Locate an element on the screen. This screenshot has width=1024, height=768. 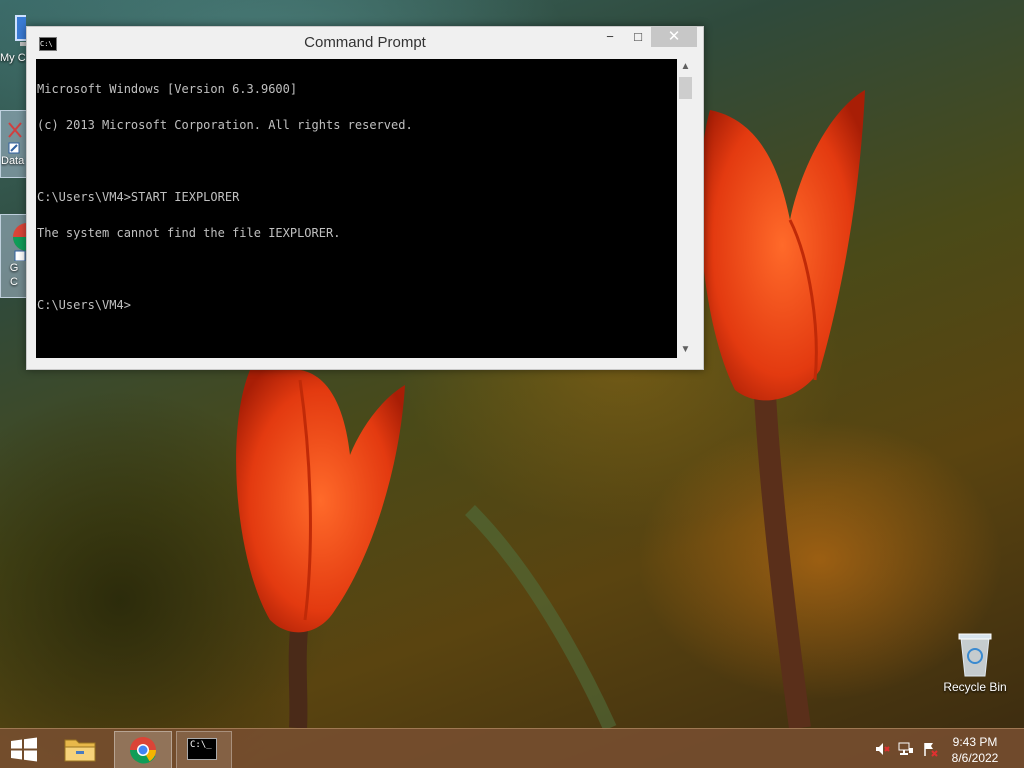
desktop-icon-data: Data is located at coordinates (14, 144).